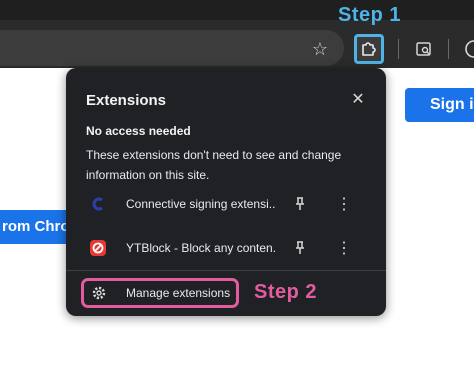  Describe the element at coordinates (98, 248) in the screenshot. I see `ytblock-logo-icon` at that location.